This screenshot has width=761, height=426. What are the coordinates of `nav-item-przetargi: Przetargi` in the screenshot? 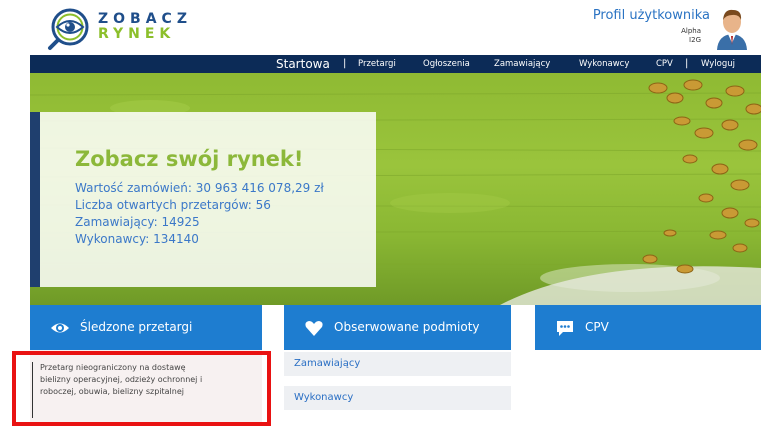 It's located at (377, 64).